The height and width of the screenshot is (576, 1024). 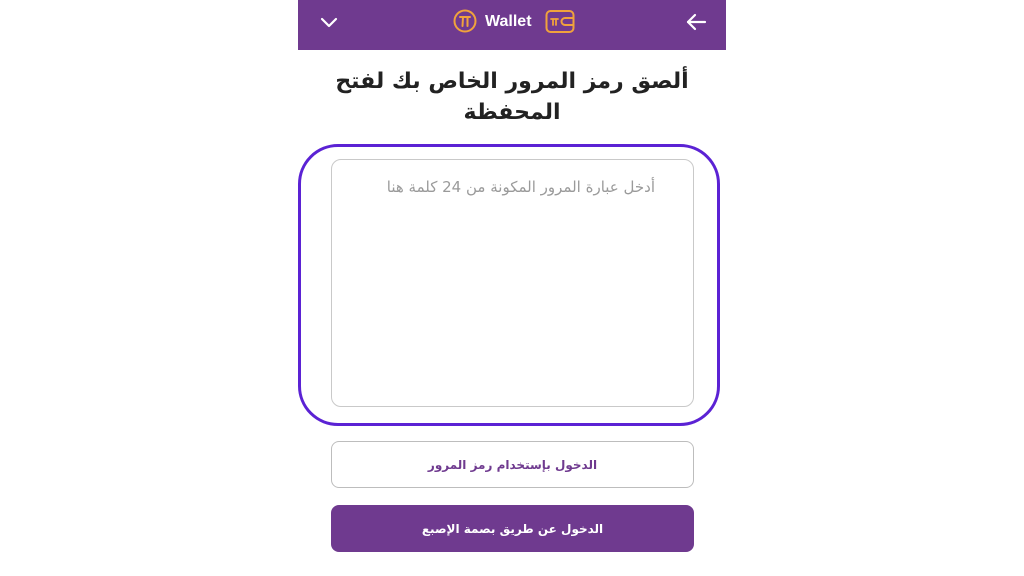 I want to click on top-bar: Wallet, so click(x=512, y=25).